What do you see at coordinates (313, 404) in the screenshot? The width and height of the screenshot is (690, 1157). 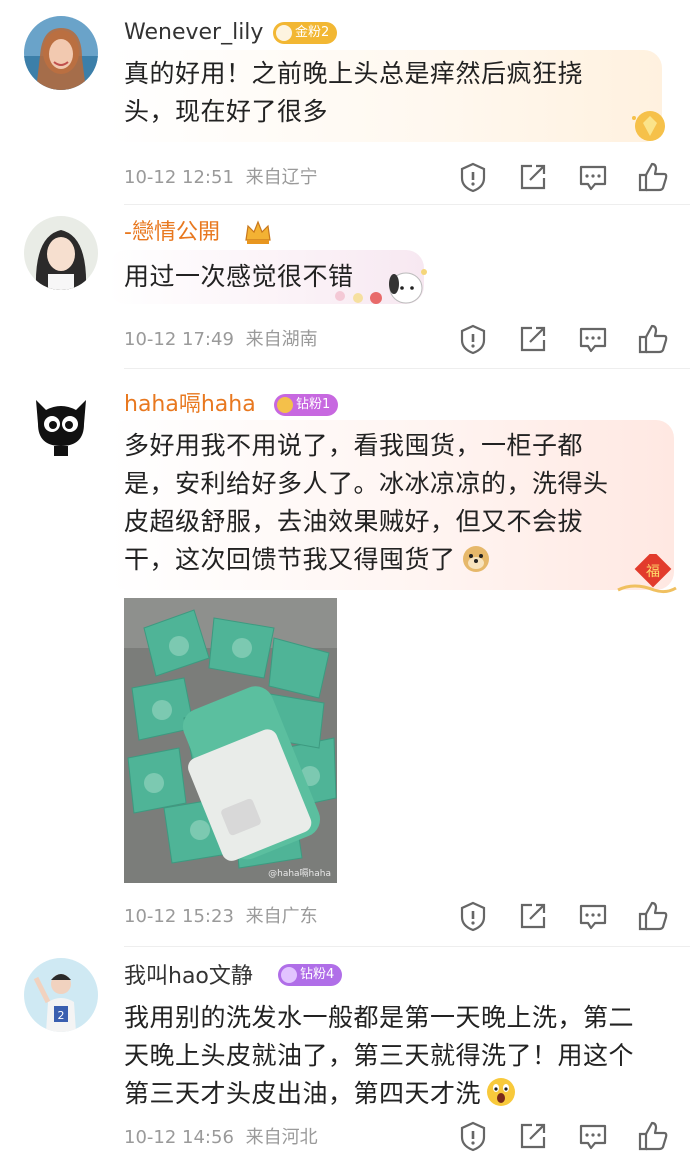 I see `fan-badge-label: 钻粉1` at bounding box center [313, 404].